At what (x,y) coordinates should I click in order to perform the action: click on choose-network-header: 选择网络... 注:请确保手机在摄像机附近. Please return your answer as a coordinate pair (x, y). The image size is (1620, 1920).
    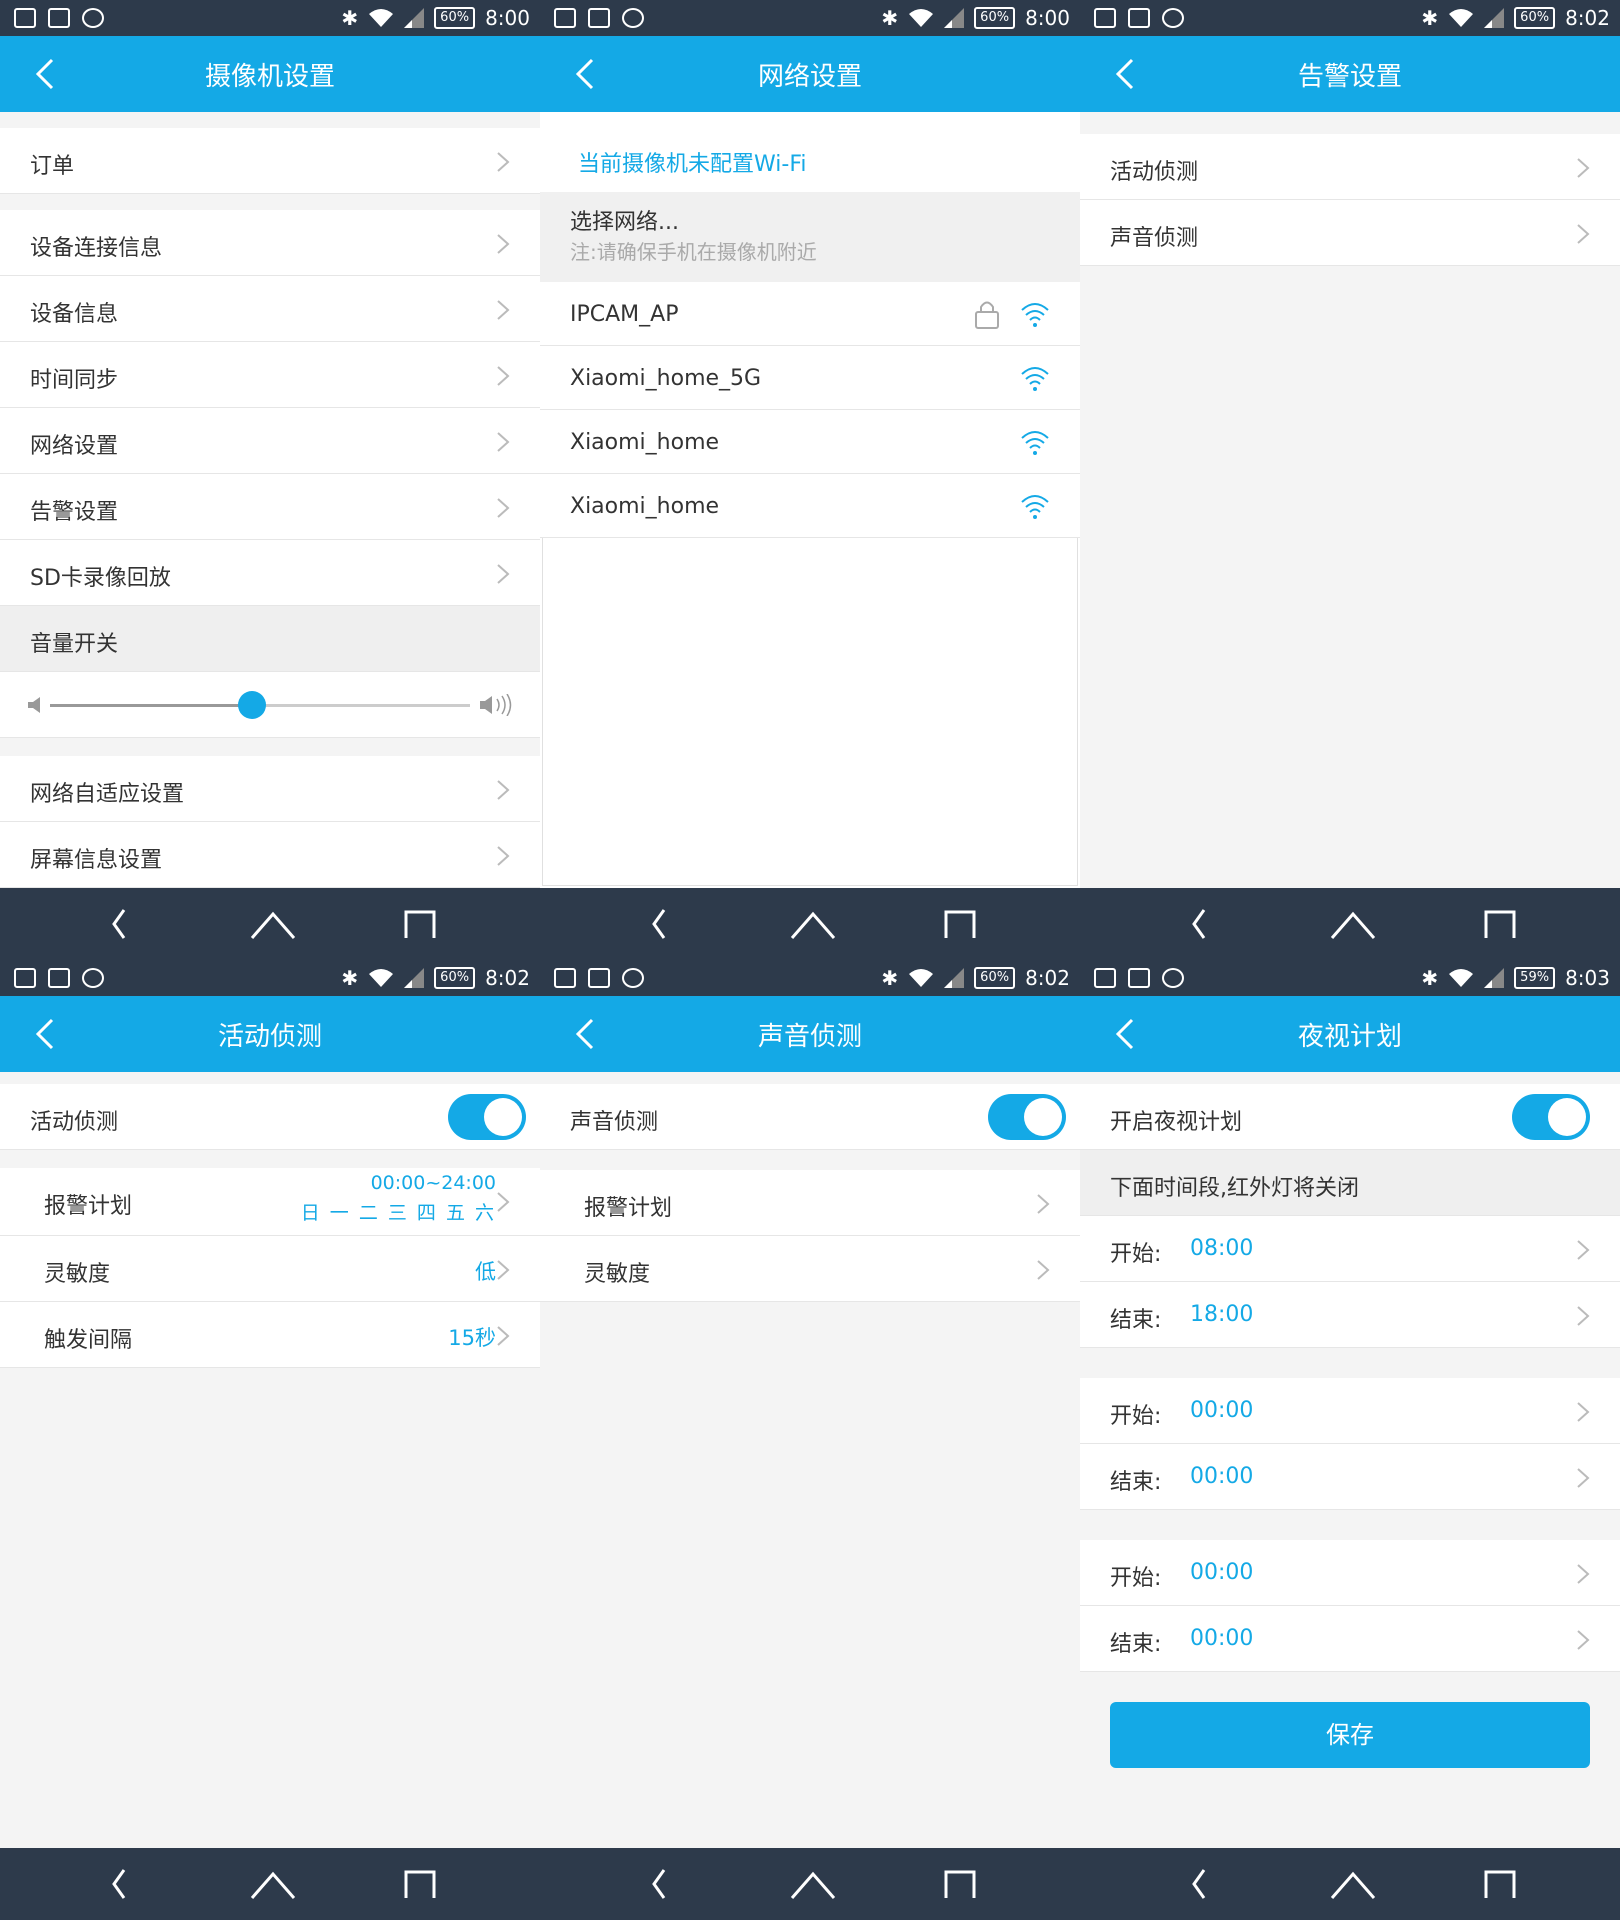
    Looking at the image, I should click on (810, 237).